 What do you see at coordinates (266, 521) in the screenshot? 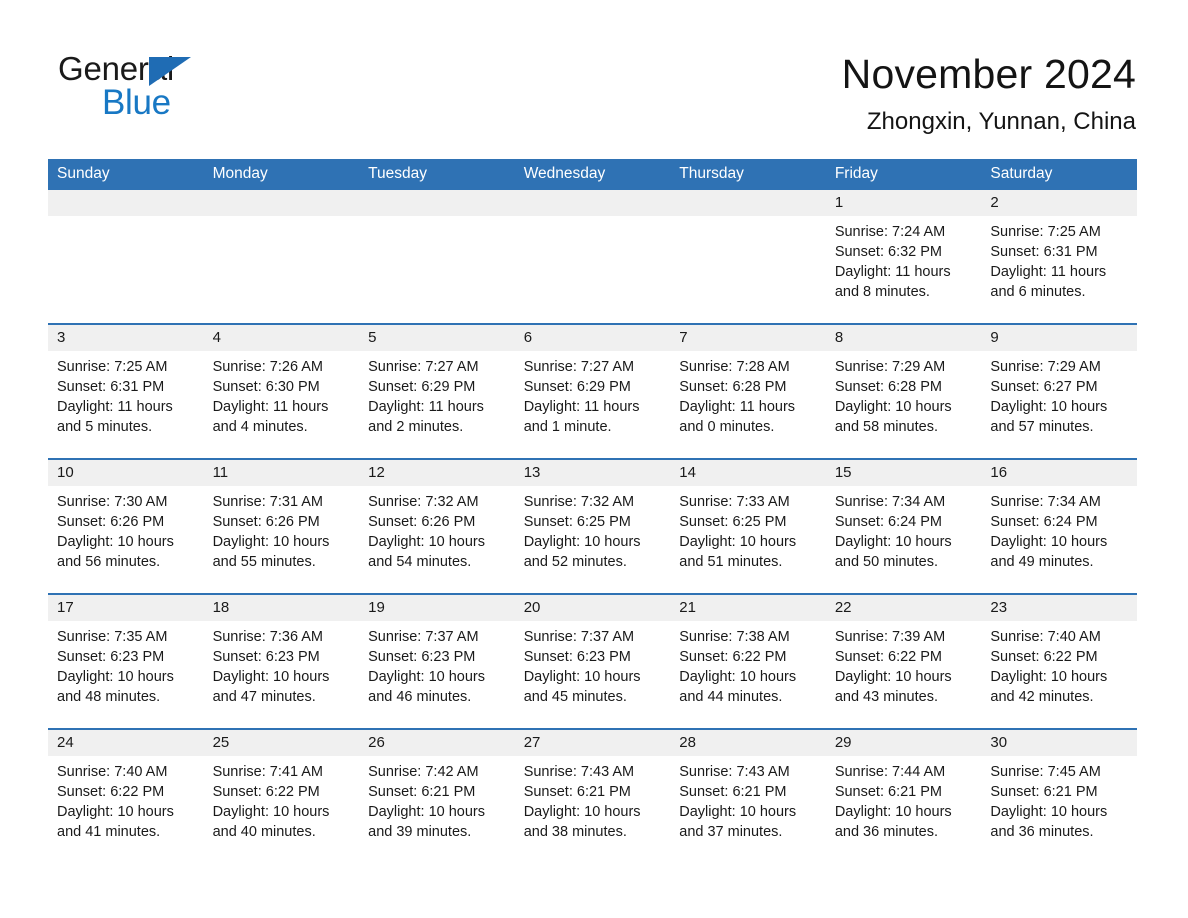
I see `sunset-text: Sunset: 6:26 PM` at bounding box center [266, 521].